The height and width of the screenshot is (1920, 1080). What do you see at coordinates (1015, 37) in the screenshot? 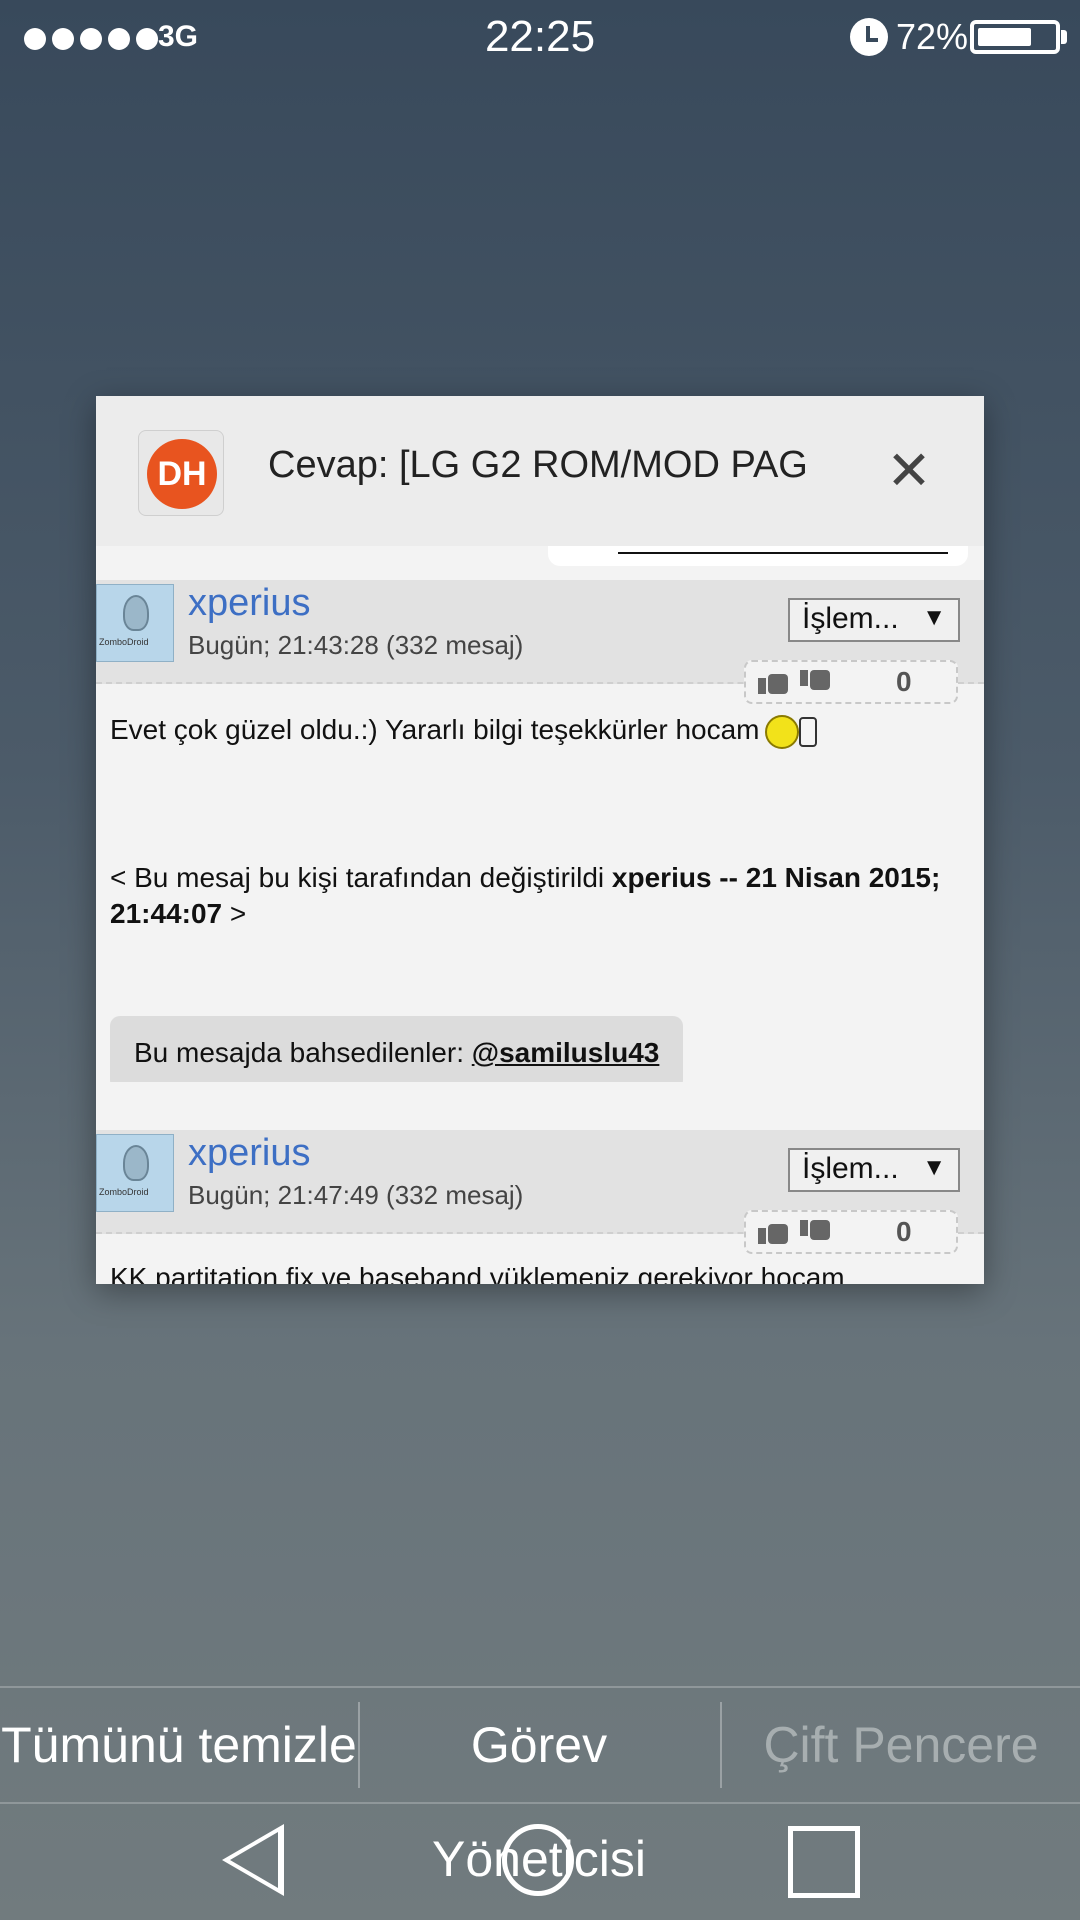
I see `battery-icon` at bounding box center [1015, 37].